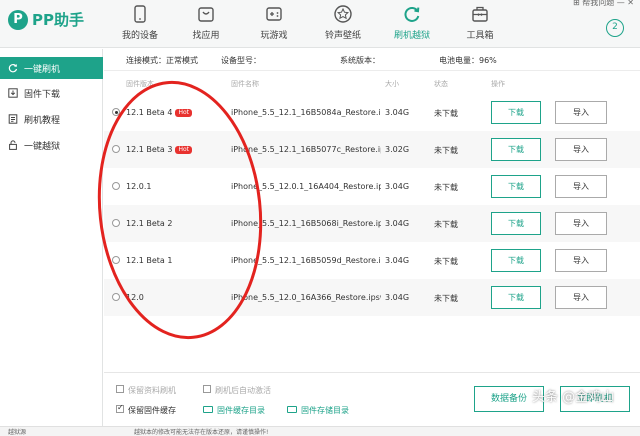 The image size is (640, 436). Describe the element at coordinates (183, 113) in the screenshot. I see `hot-badge: Hot` at that location.